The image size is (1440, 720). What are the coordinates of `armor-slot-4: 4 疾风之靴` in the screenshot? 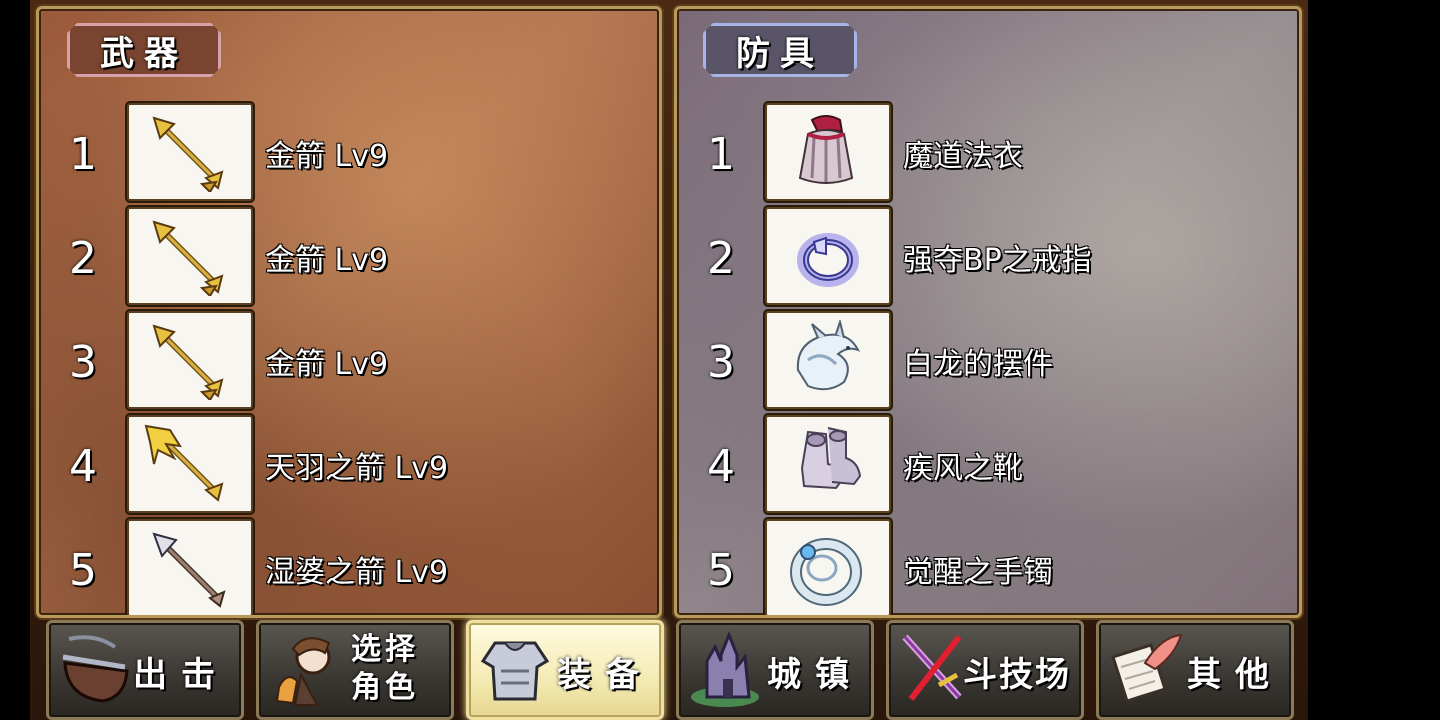 It's located at (988, 464).